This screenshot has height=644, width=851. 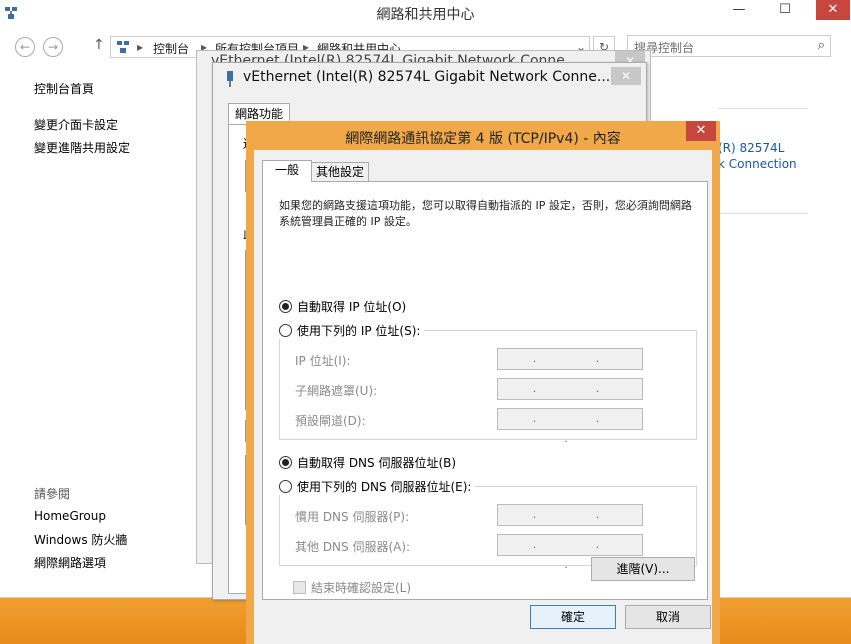 I want to click on radio-use-dns: 使用下列的 DNS 伺服器位址(E):, so click(x=377, y=486).